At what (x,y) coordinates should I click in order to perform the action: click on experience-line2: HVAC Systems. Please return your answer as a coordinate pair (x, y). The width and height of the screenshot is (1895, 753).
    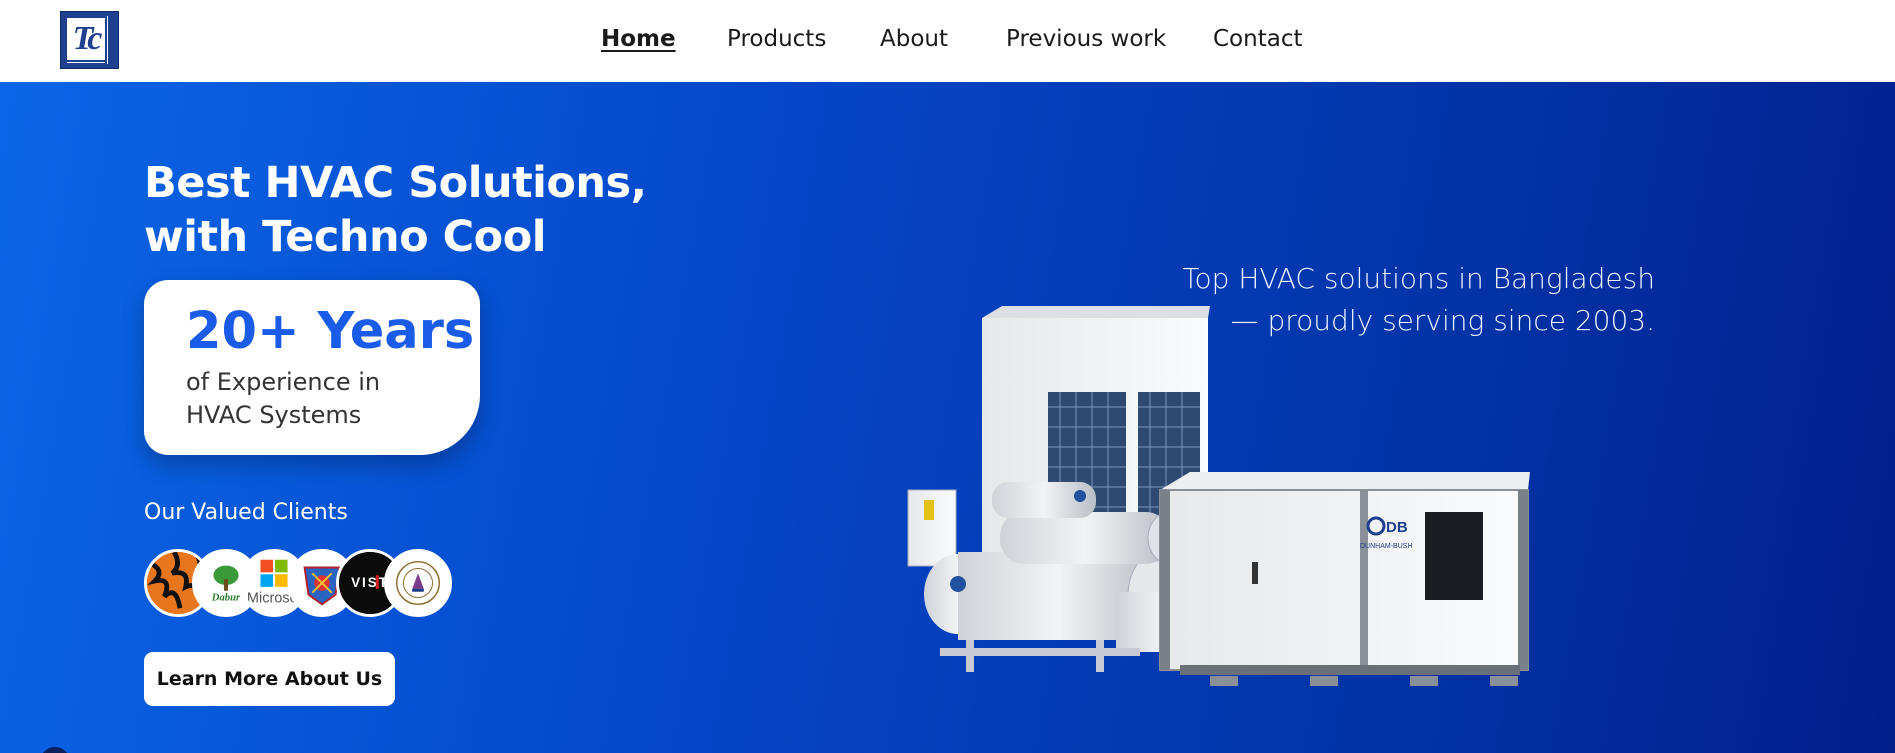
    Looking at the image, I should click on (274, 415).